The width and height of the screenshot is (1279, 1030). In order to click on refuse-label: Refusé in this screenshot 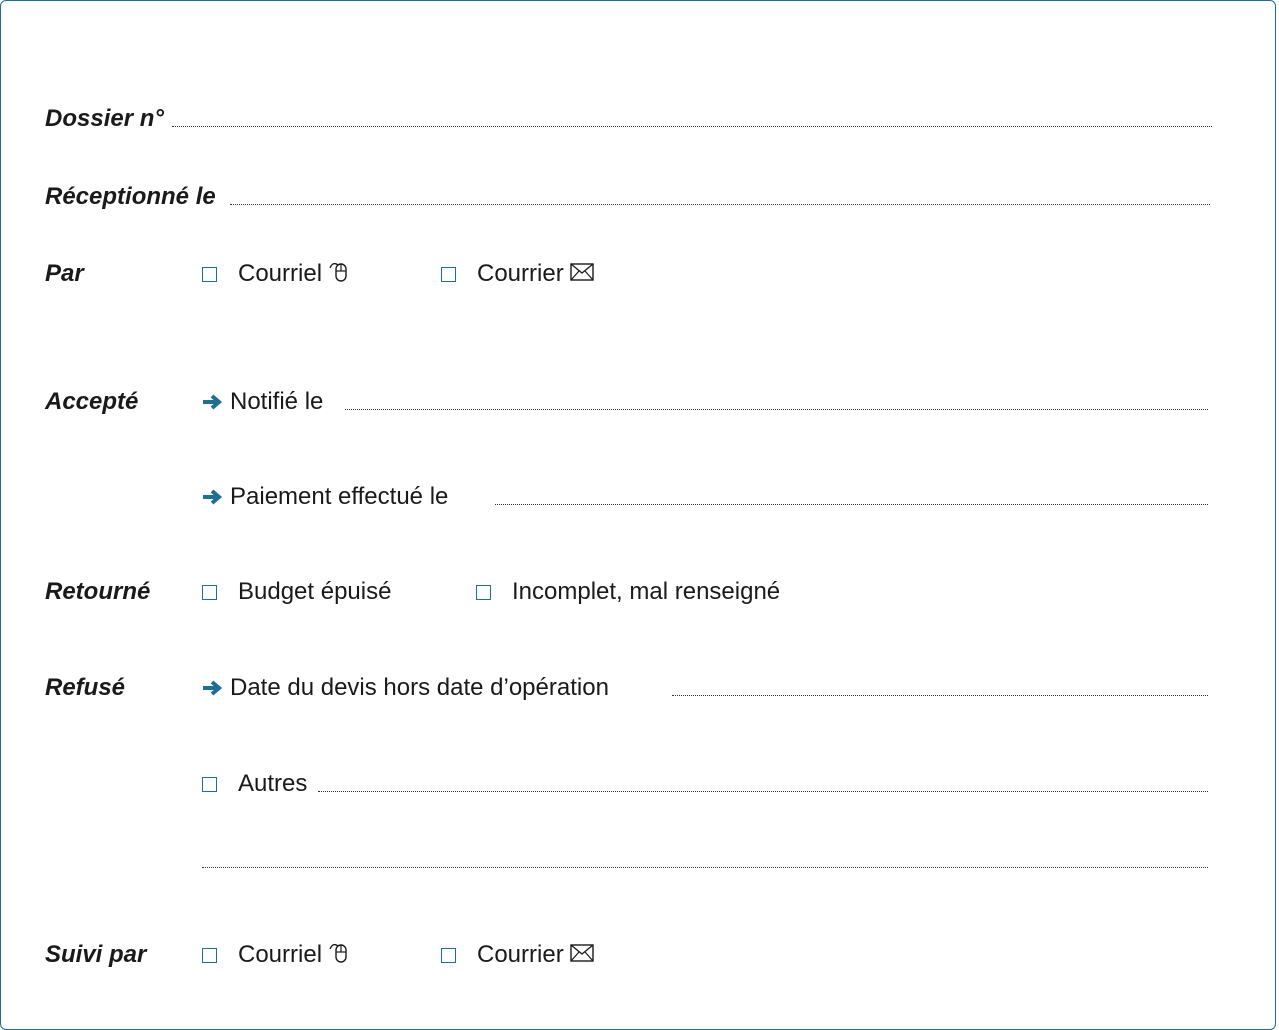, I will do `click(85, 687)`.